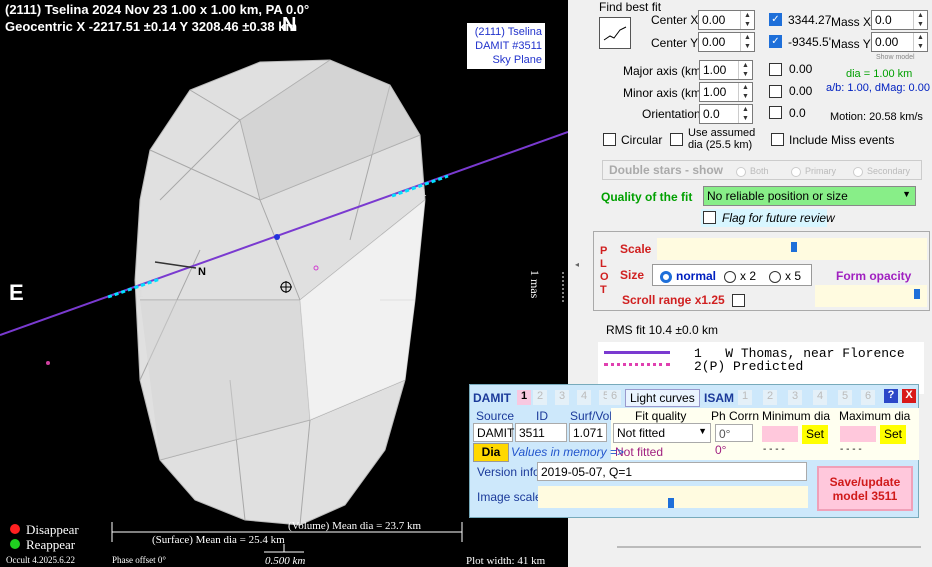  What do you see at coordinates (630, 7) in the screenshot?
I see `find-best-fit-label: Find best fit` at bounding box center [630, 7].